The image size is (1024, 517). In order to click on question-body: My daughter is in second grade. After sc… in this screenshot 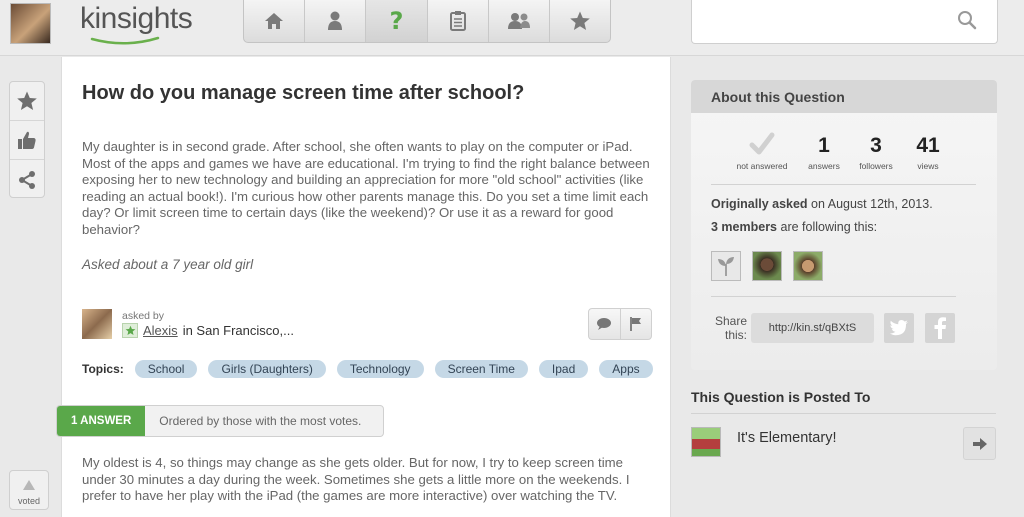, I will do `click(366, 188)`.